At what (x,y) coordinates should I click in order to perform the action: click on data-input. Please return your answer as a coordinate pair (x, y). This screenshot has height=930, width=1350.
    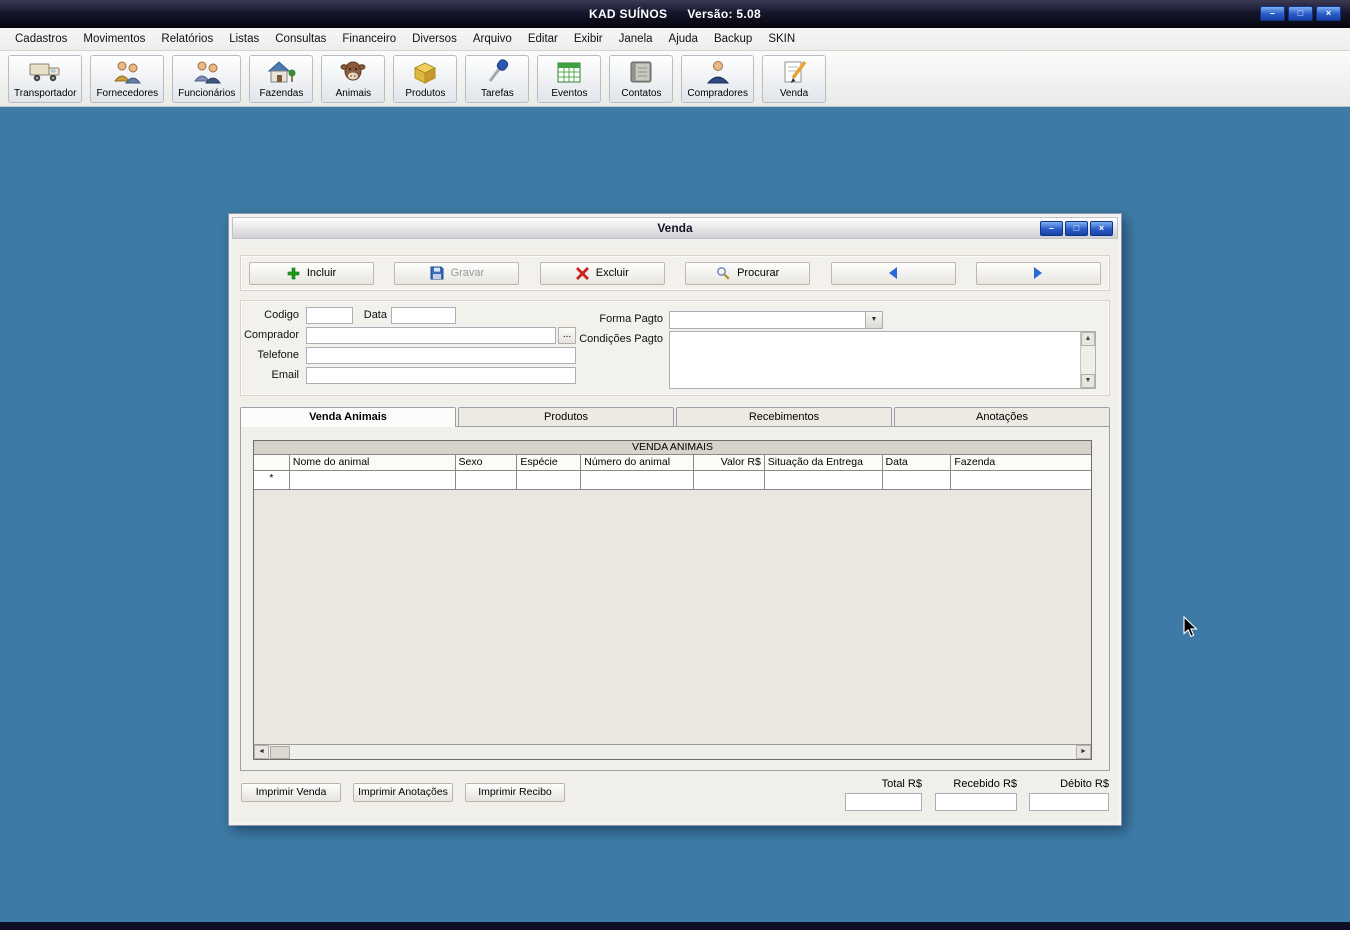
    Looking at the image, I should click on (423, 315).